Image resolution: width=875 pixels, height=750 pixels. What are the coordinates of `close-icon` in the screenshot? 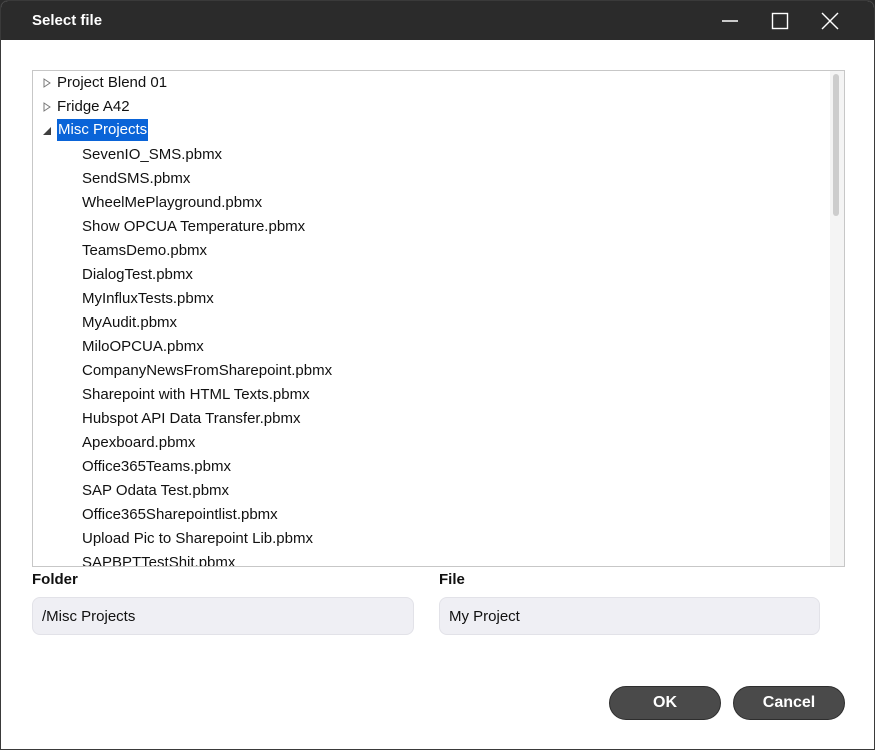 It's located at (830, 20).